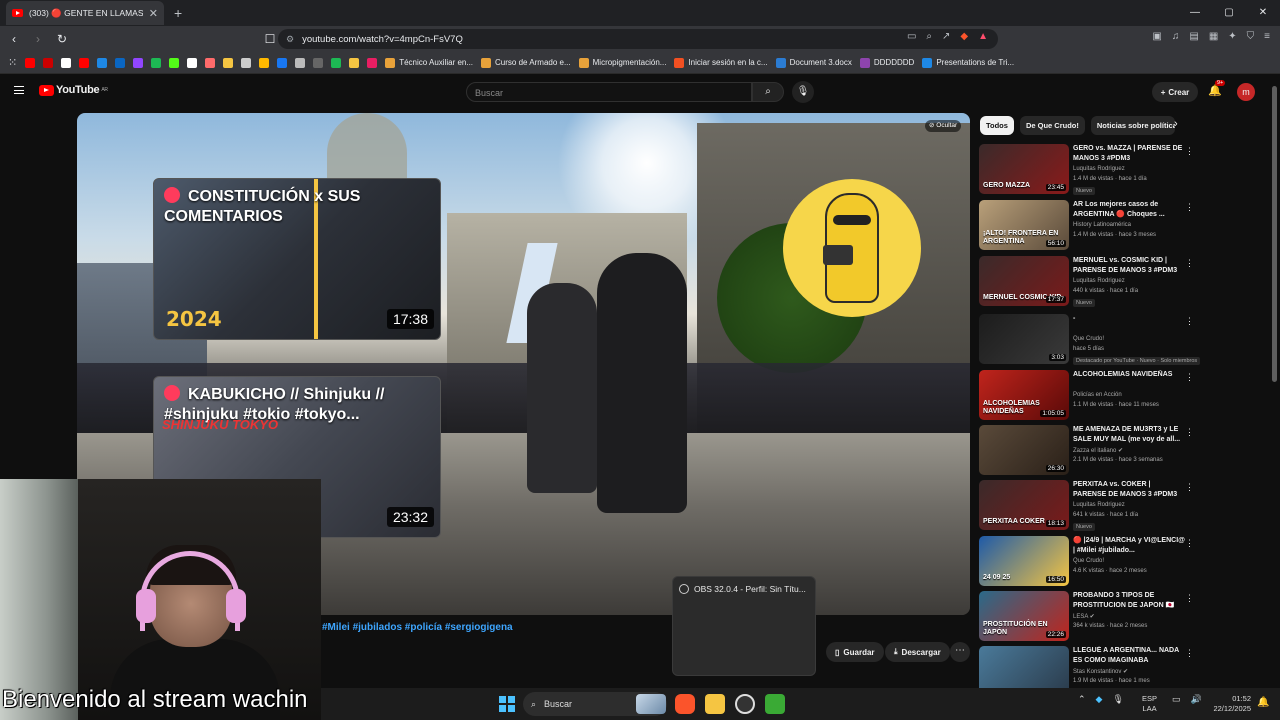  I want to click on recommendation-thumbnail: ¡ALTO! FRONTERA EN ARGENTINA 56:10, so click(1024, 225).